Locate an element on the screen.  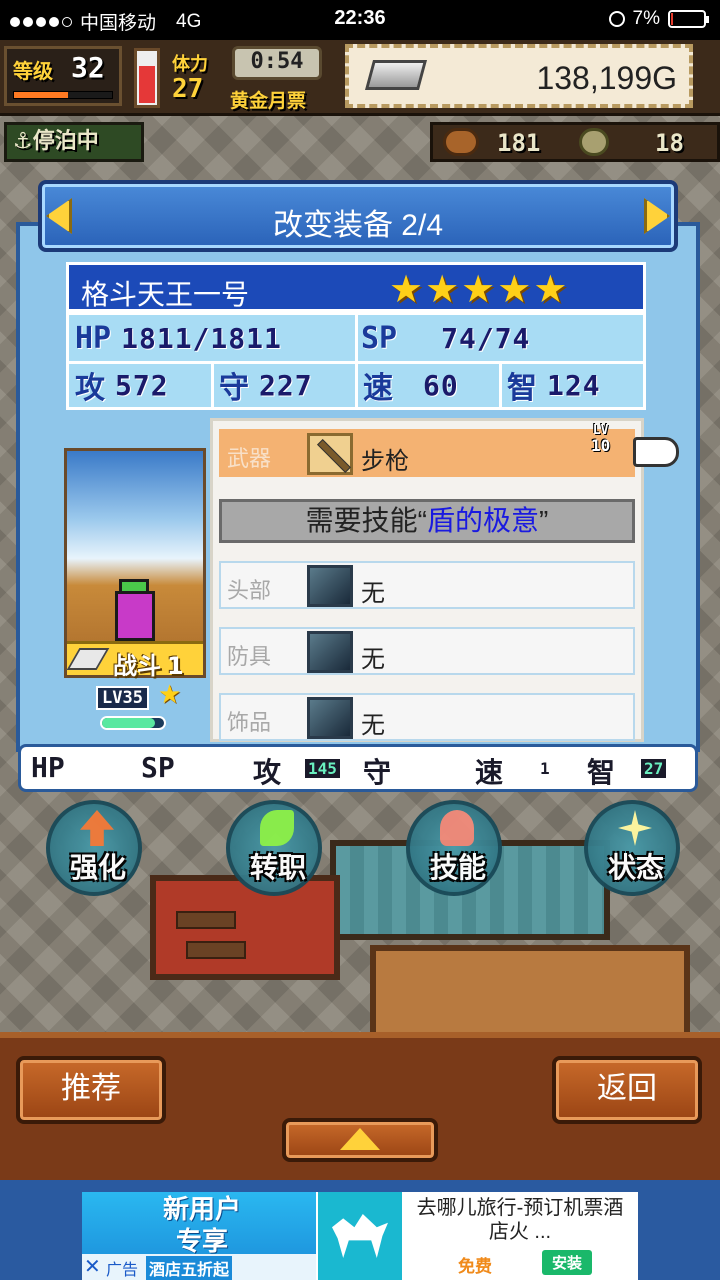
stamina-gauge is located at coordinates (147, 78).